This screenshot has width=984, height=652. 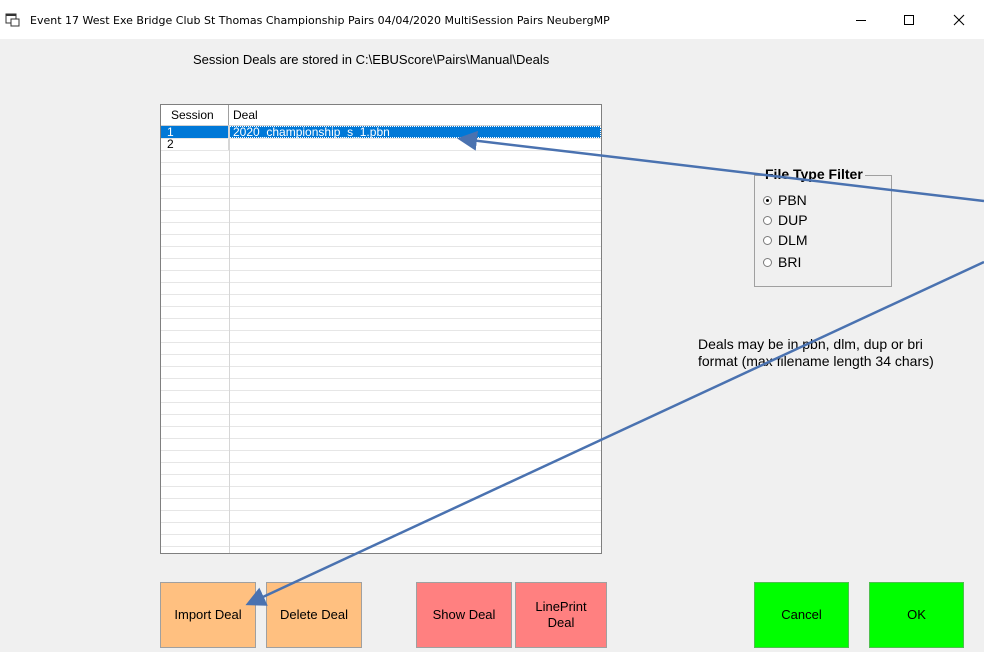 I want to click on radio-selected-icon, so click(x=767, y=200).